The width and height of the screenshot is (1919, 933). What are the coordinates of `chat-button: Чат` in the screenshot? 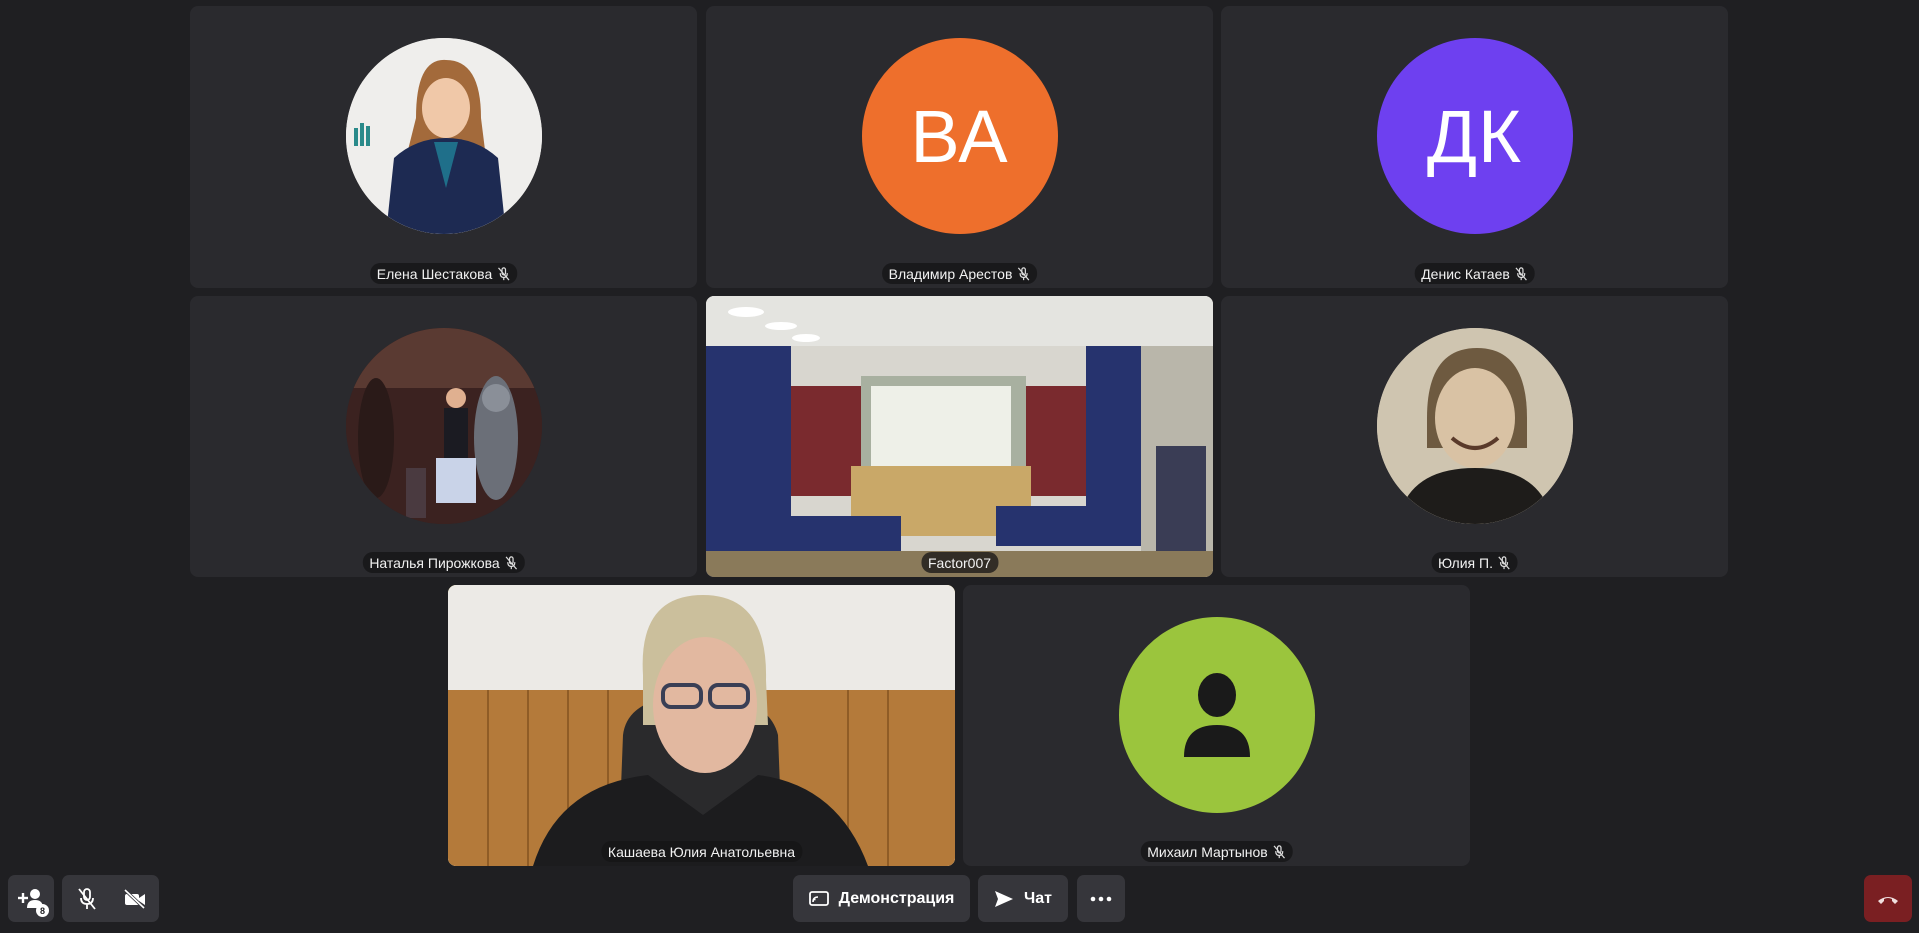 It's located at (1023, 898).